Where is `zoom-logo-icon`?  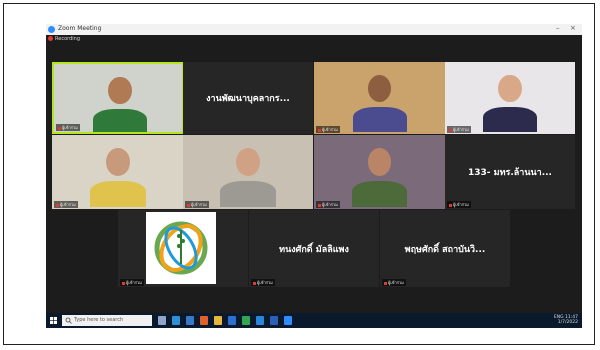
zoom-logo-icon is located at coordinates (51, 29).